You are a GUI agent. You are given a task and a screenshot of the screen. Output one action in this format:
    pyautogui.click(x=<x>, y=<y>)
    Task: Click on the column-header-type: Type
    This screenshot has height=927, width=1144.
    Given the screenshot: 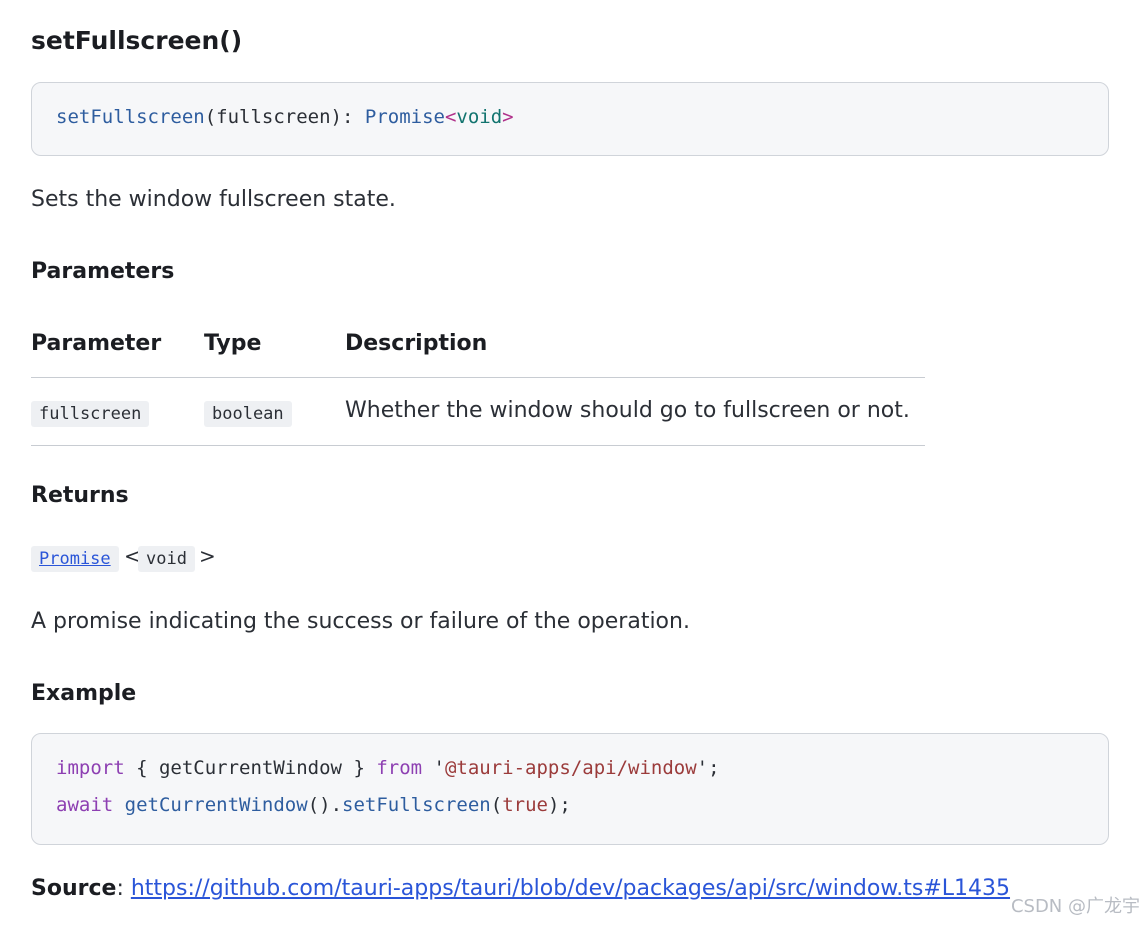 What is the action you would take?
    pyautogui.click(x=233, y=343)
    